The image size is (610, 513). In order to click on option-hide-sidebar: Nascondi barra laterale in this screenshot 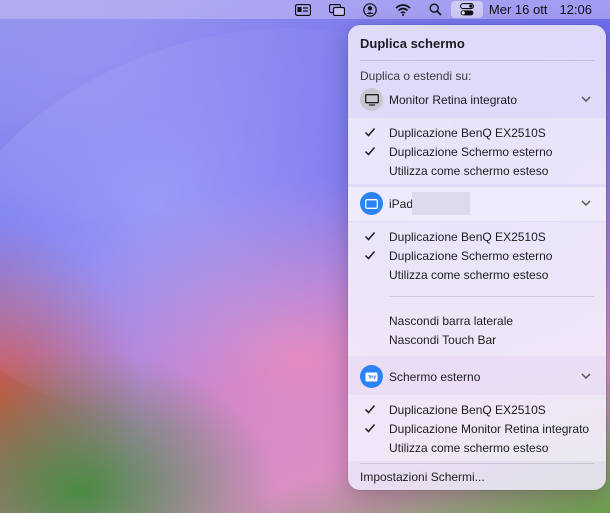, I will do `click(451, 321)`.